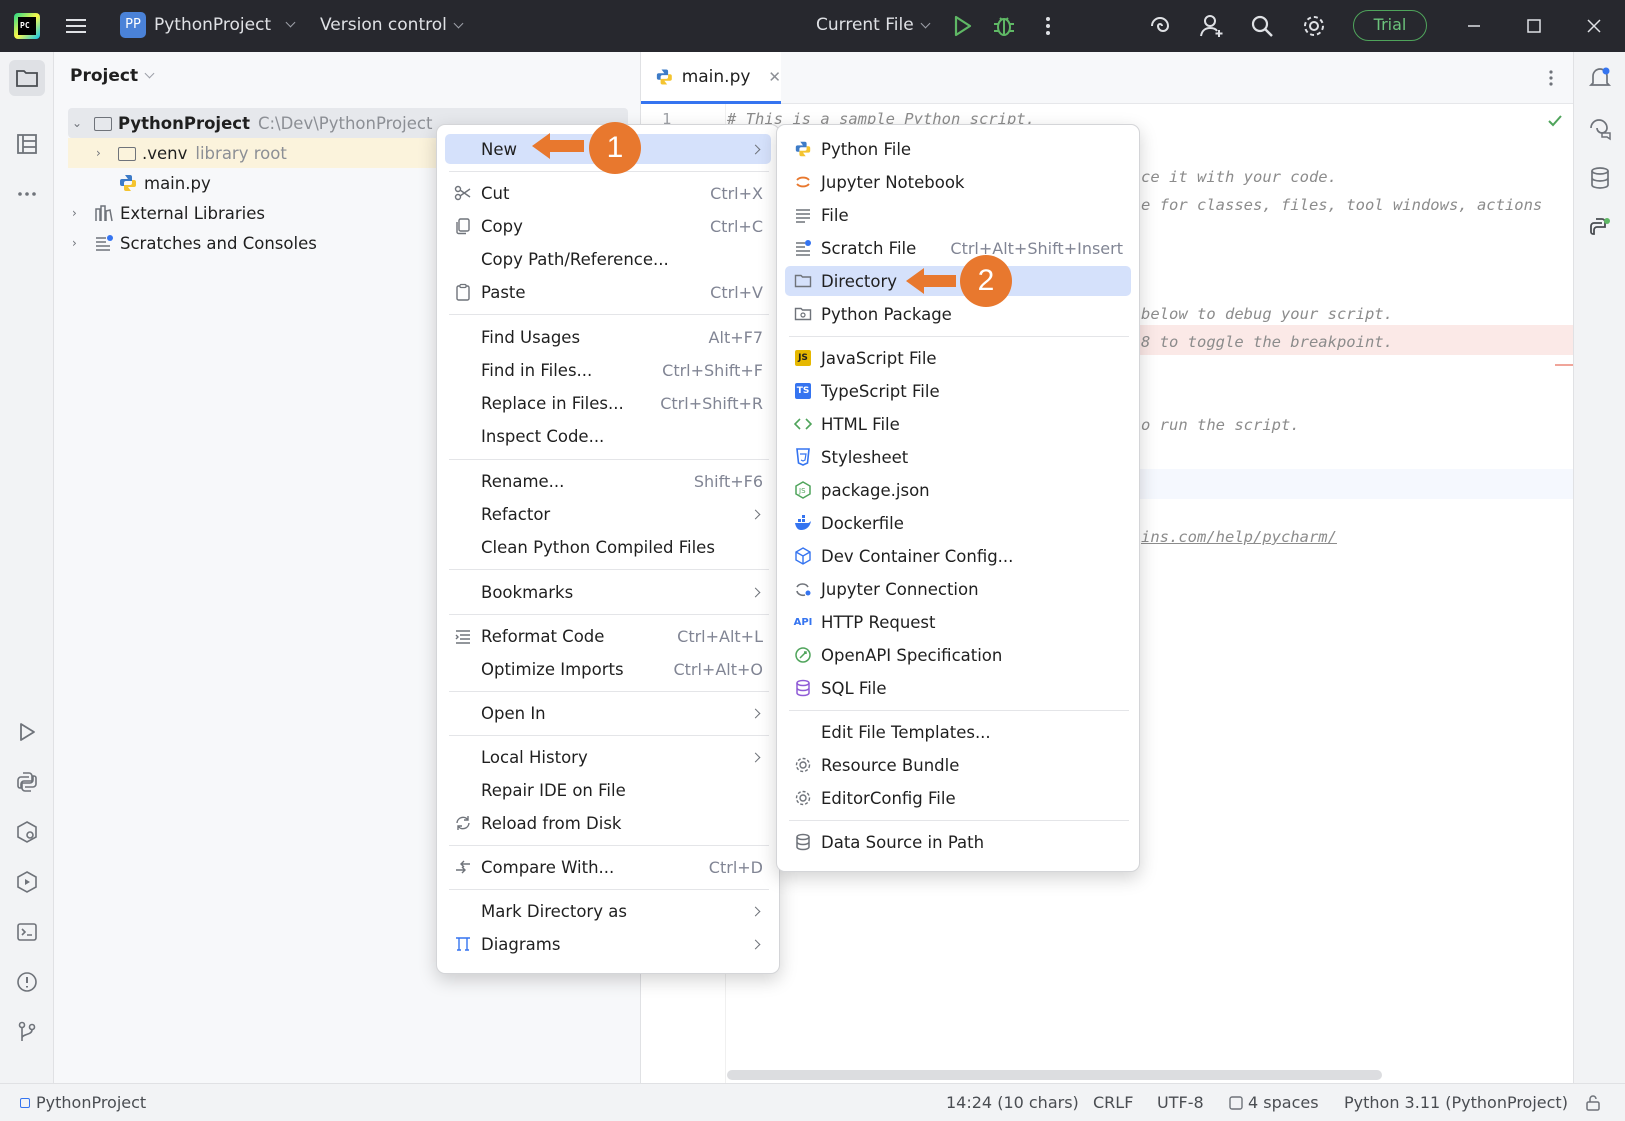 The image size is (1625, 1121). What do you see at coordinates (958, 655) in the screenshot?
I see `new-openapi-specification: OpenAPI Specification` at bounding box center [958, 655].